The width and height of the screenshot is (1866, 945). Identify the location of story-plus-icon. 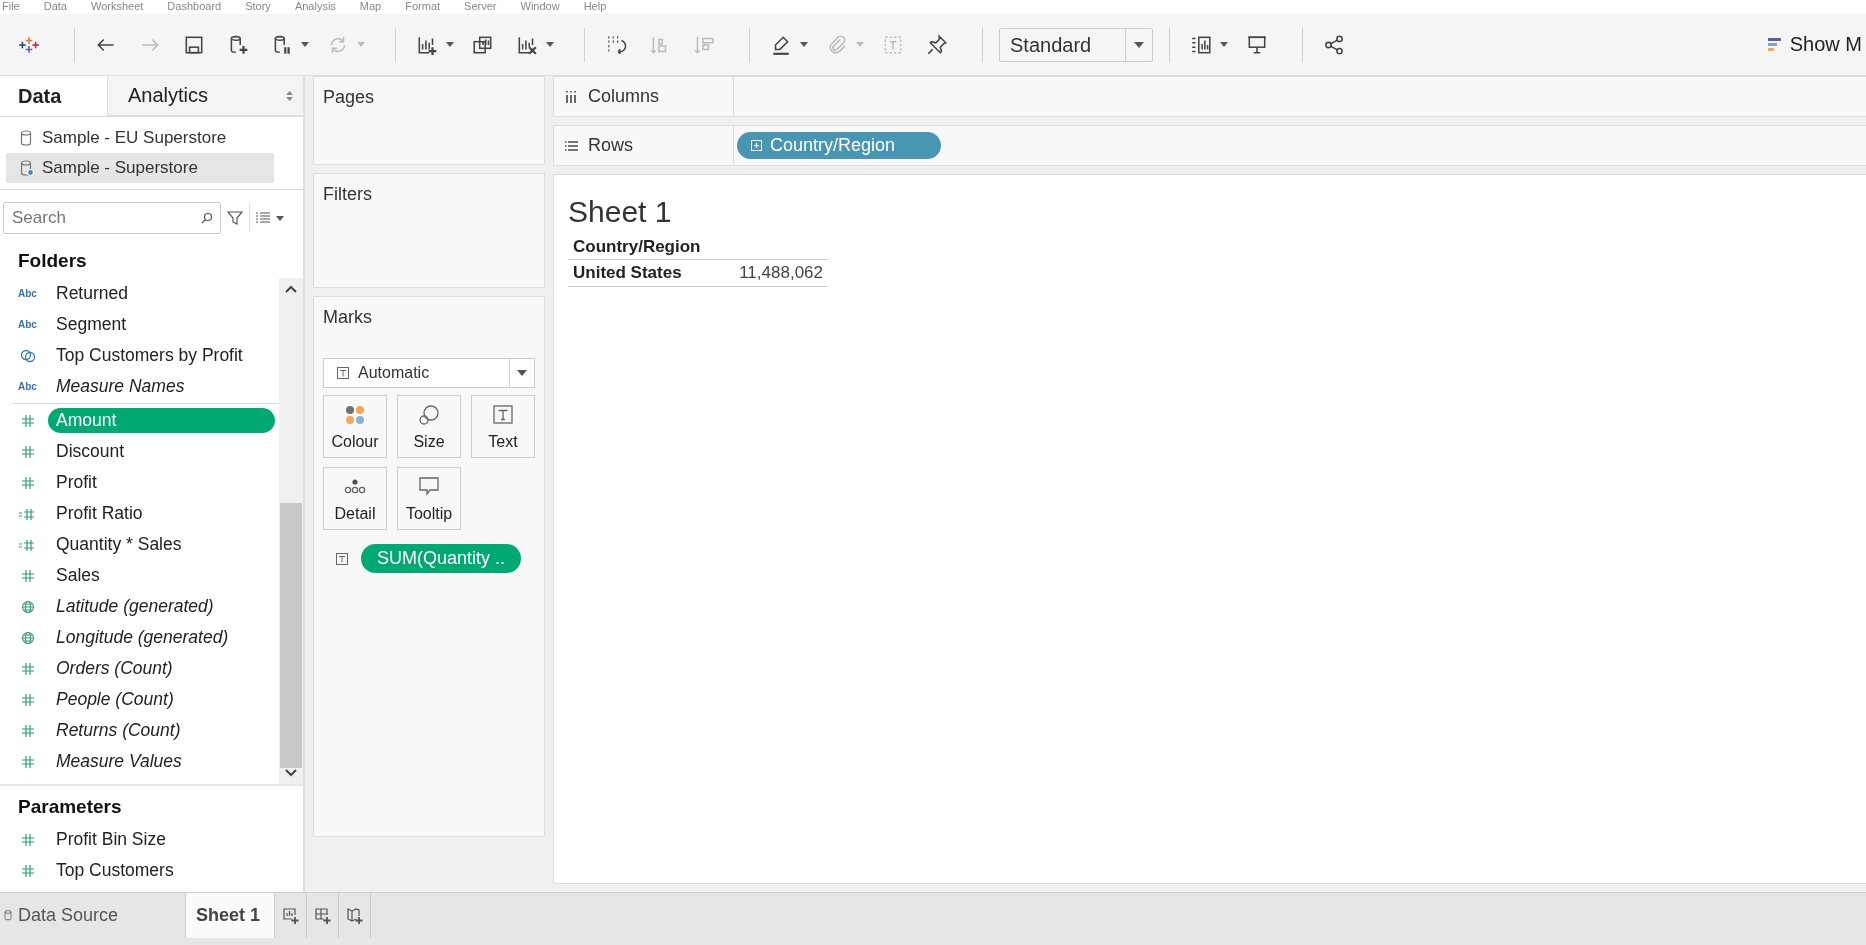
(354, 915).